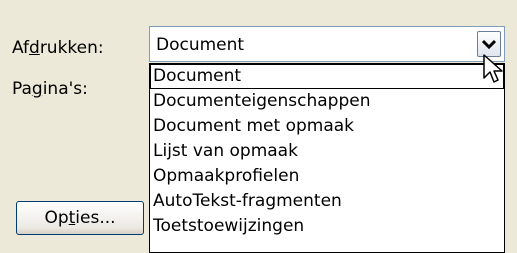 The image size is (517, 253). What do you see at coordinates (327, 126) in the screenshot?
I see `option-document-with-markup: Document met opmaak` at bounding box center [327, 126].